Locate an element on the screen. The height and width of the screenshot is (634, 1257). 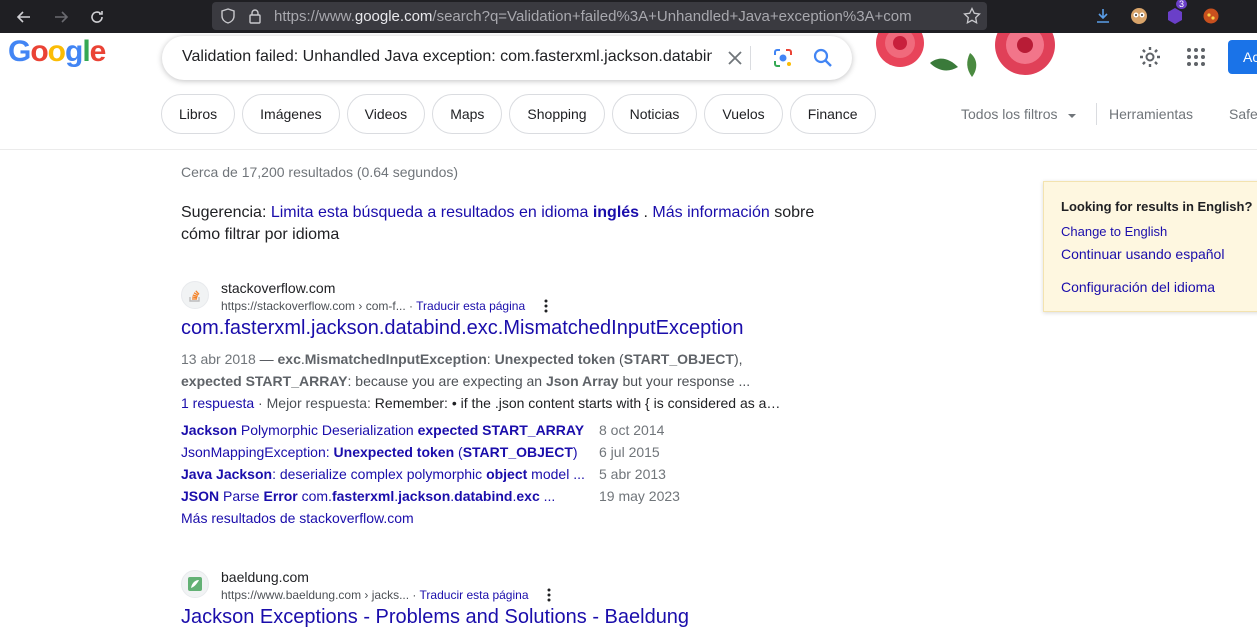
stackoverflow-favicon-icon is located at coordinates (195, 295).